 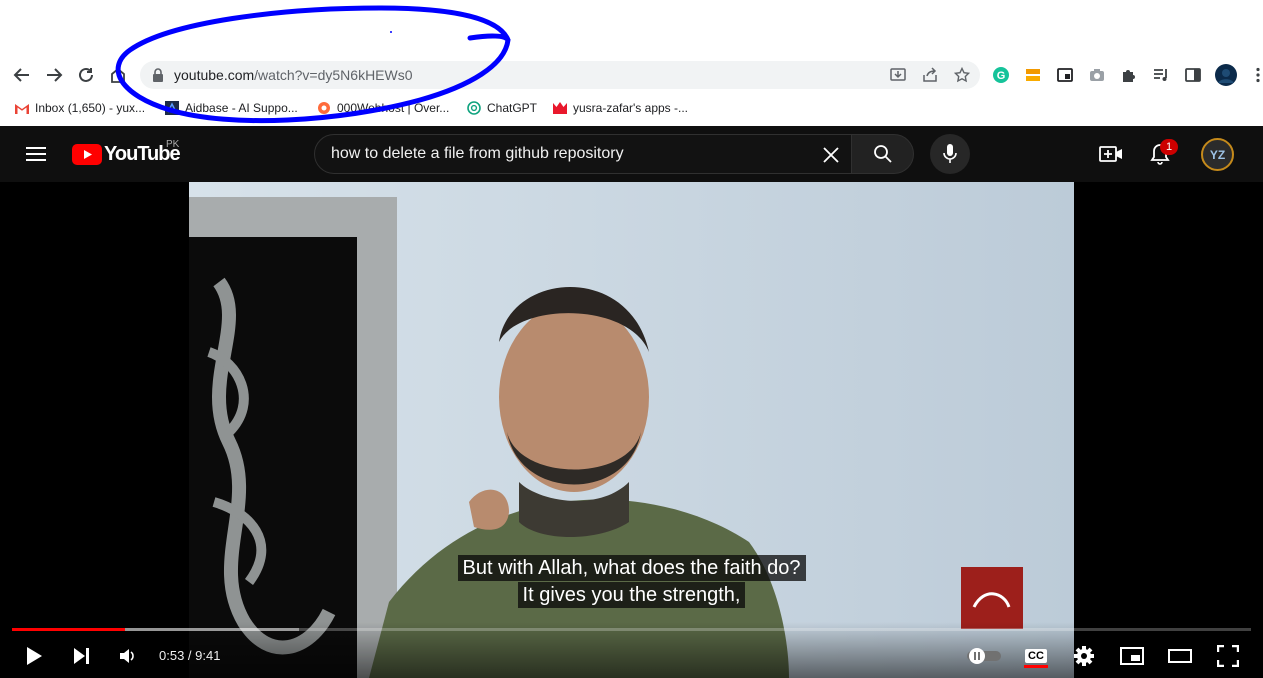 What do you see at coordinates (631, 629) in the screenshot?
I see `progress-bar` at bounding box center [631, 629].